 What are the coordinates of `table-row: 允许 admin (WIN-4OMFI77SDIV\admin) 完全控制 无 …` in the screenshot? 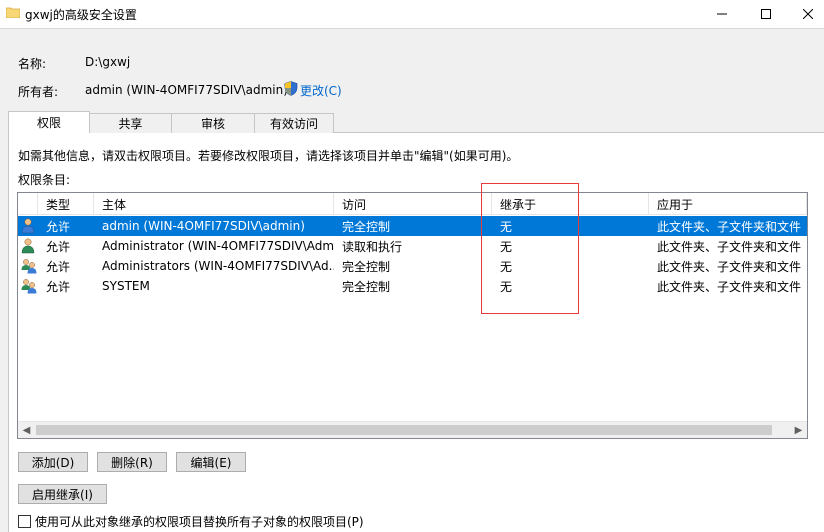 It's located at (412, 226).